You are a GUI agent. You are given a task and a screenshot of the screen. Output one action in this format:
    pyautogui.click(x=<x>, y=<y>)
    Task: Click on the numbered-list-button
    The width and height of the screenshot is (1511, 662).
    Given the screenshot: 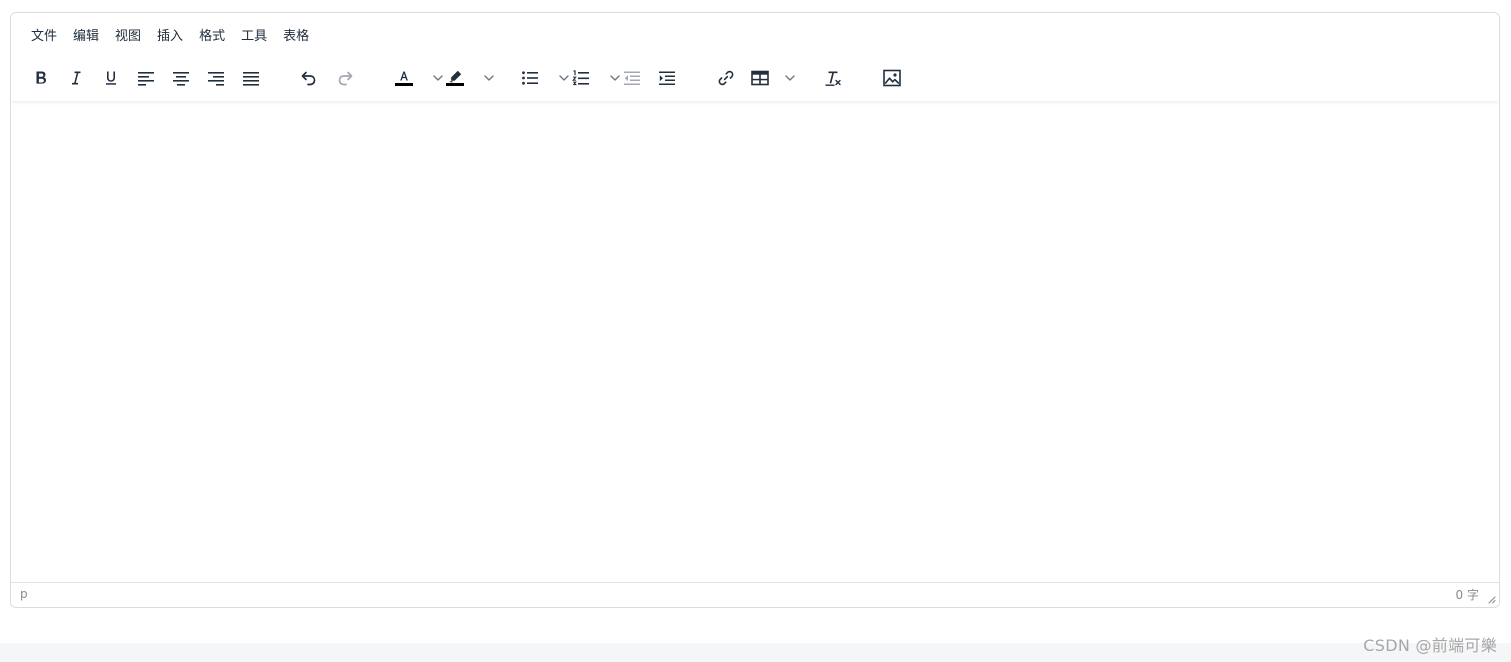 What is the action you would take?
    pyautogui.click(x=581, y=78)
    